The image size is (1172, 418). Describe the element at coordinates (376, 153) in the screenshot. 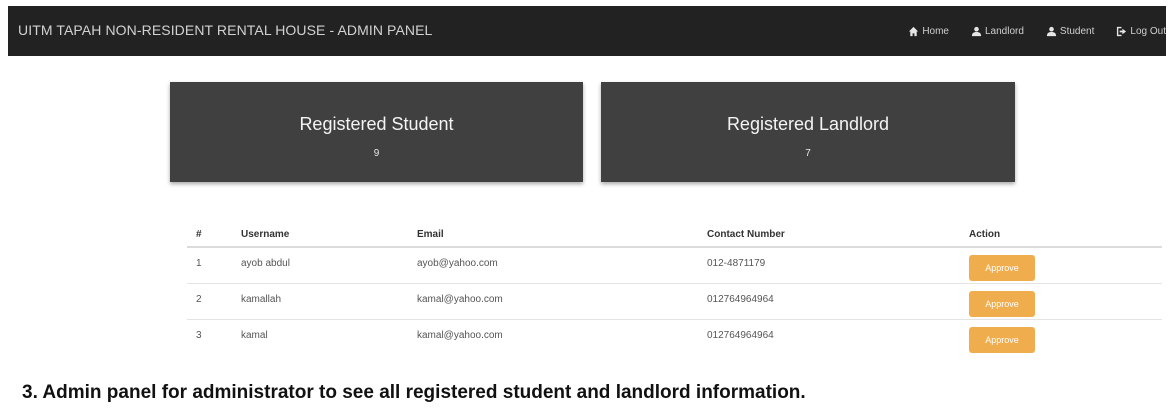

I see `card-count: 9` at that location.